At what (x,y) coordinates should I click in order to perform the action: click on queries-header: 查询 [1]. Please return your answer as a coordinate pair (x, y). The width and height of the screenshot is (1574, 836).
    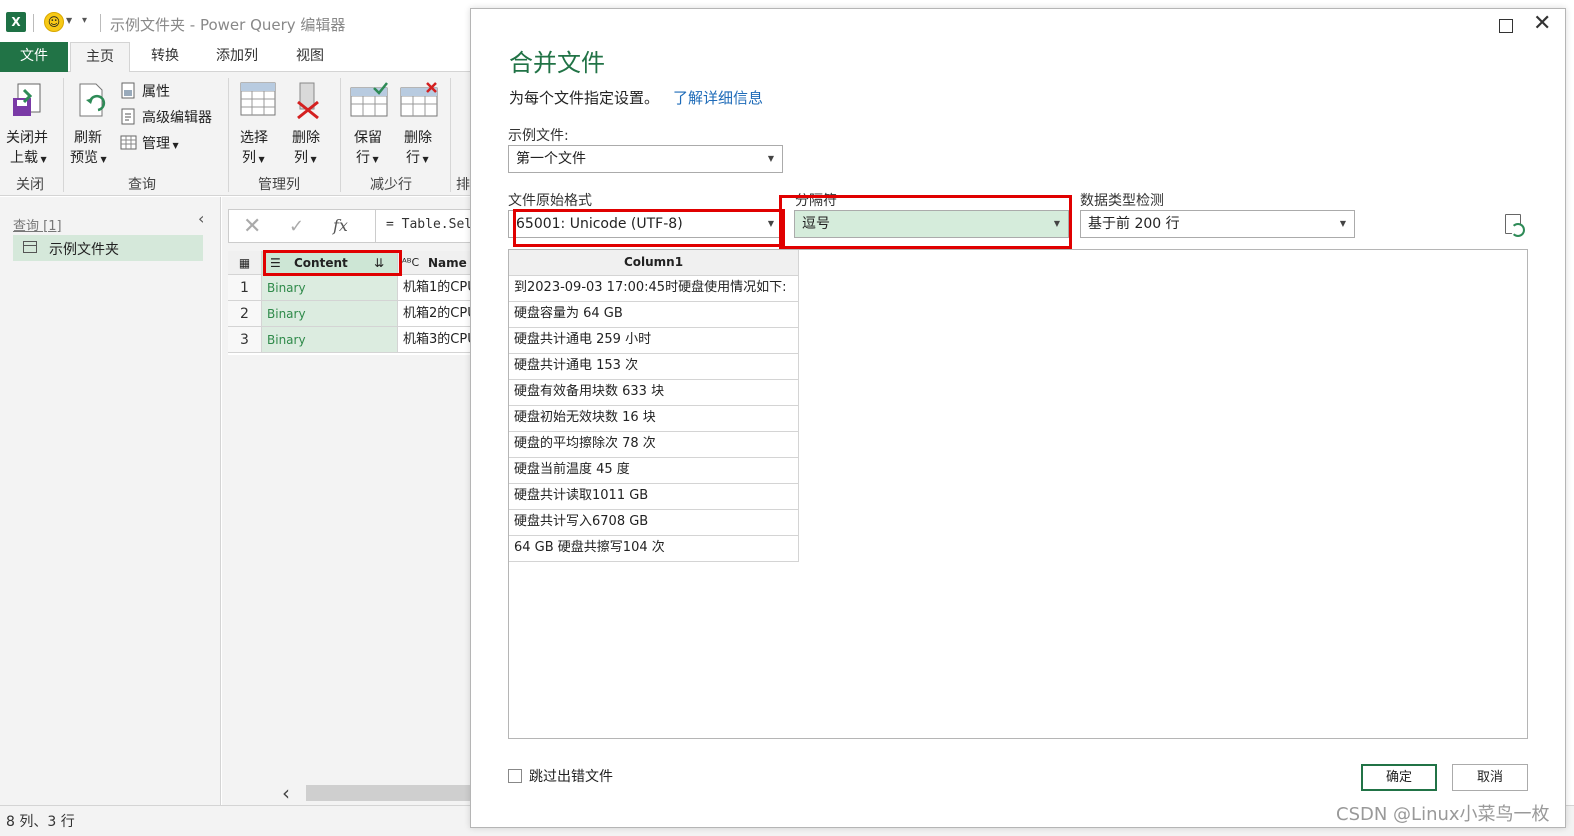
    Looking at the image, I should click on (37, 226).